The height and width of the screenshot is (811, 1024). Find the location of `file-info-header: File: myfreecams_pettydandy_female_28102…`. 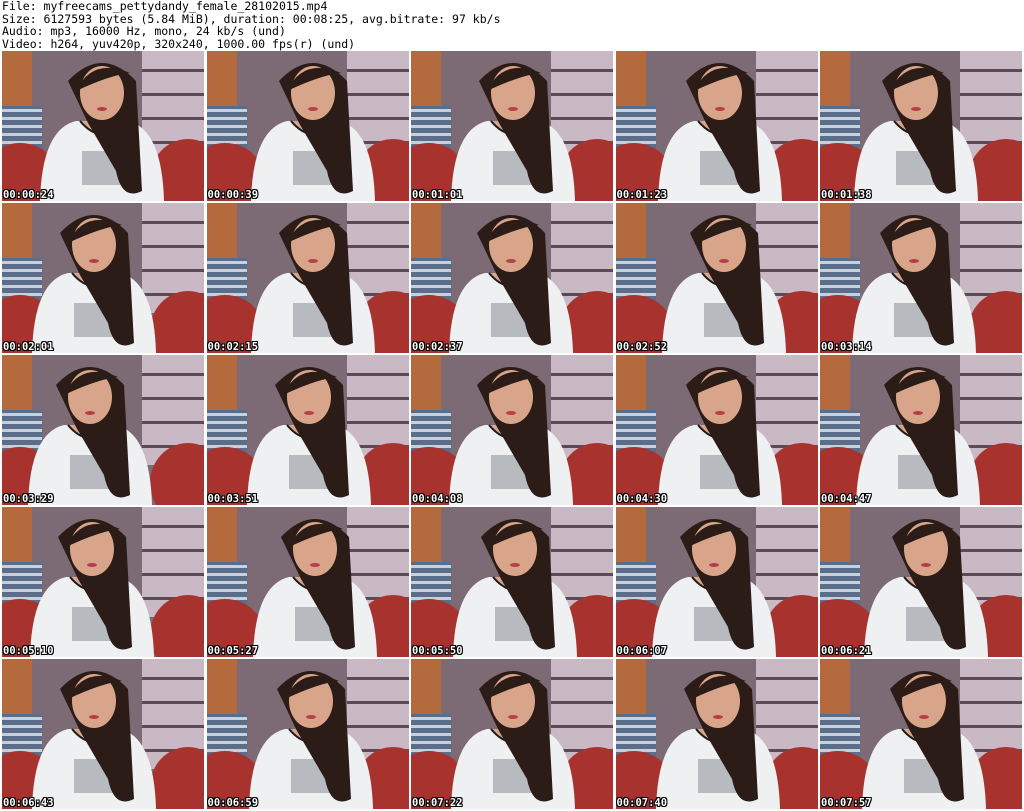

file-info-header: File: myfreecams_pettydandy_female_28102… is located at coordinates (512, 25).